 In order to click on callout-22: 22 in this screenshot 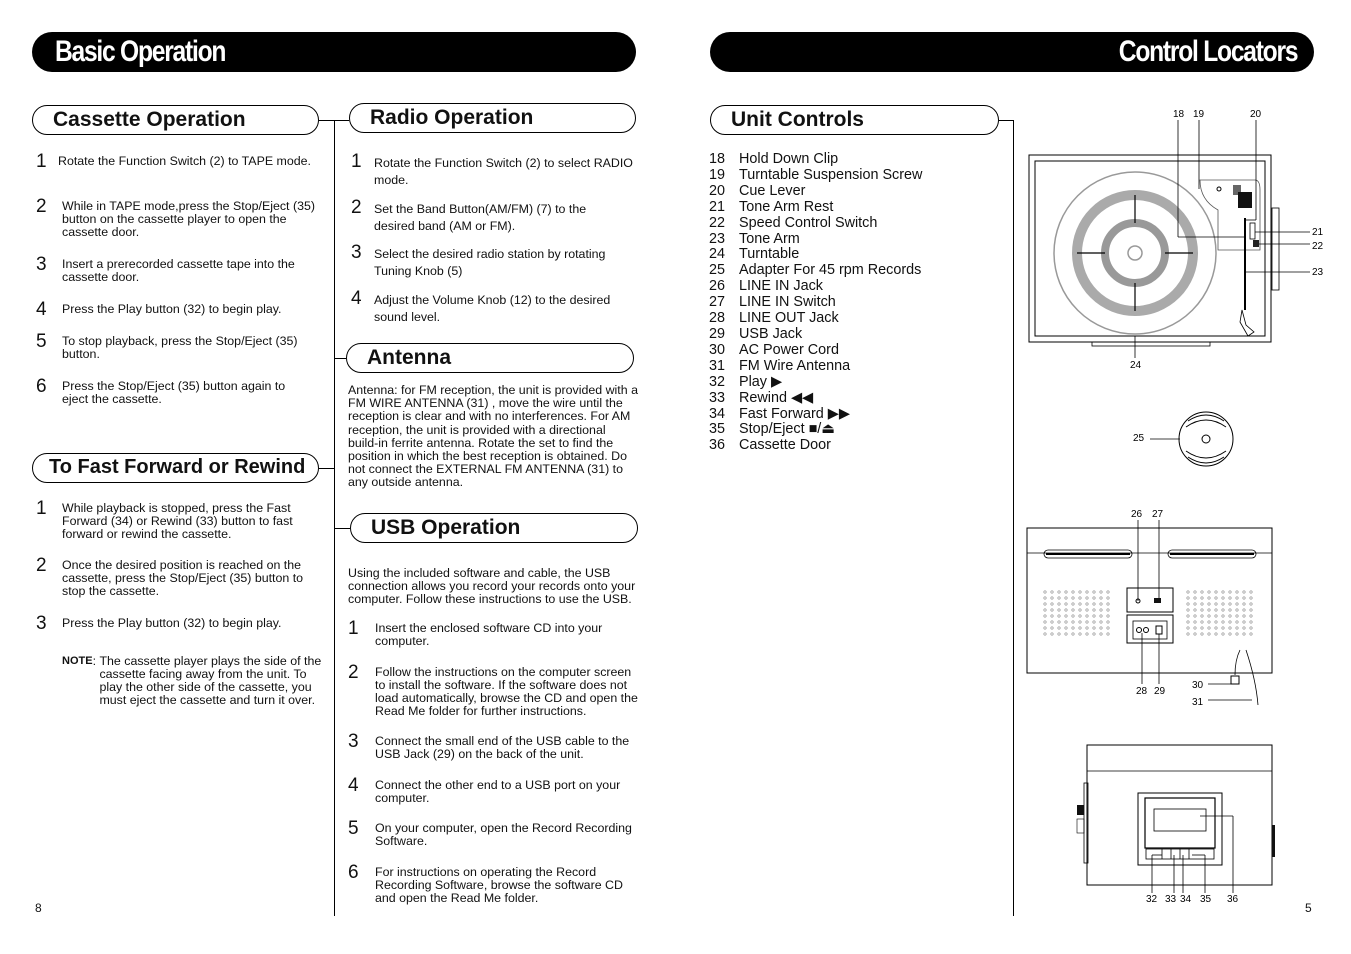, I will do `click(1318, 246)`.